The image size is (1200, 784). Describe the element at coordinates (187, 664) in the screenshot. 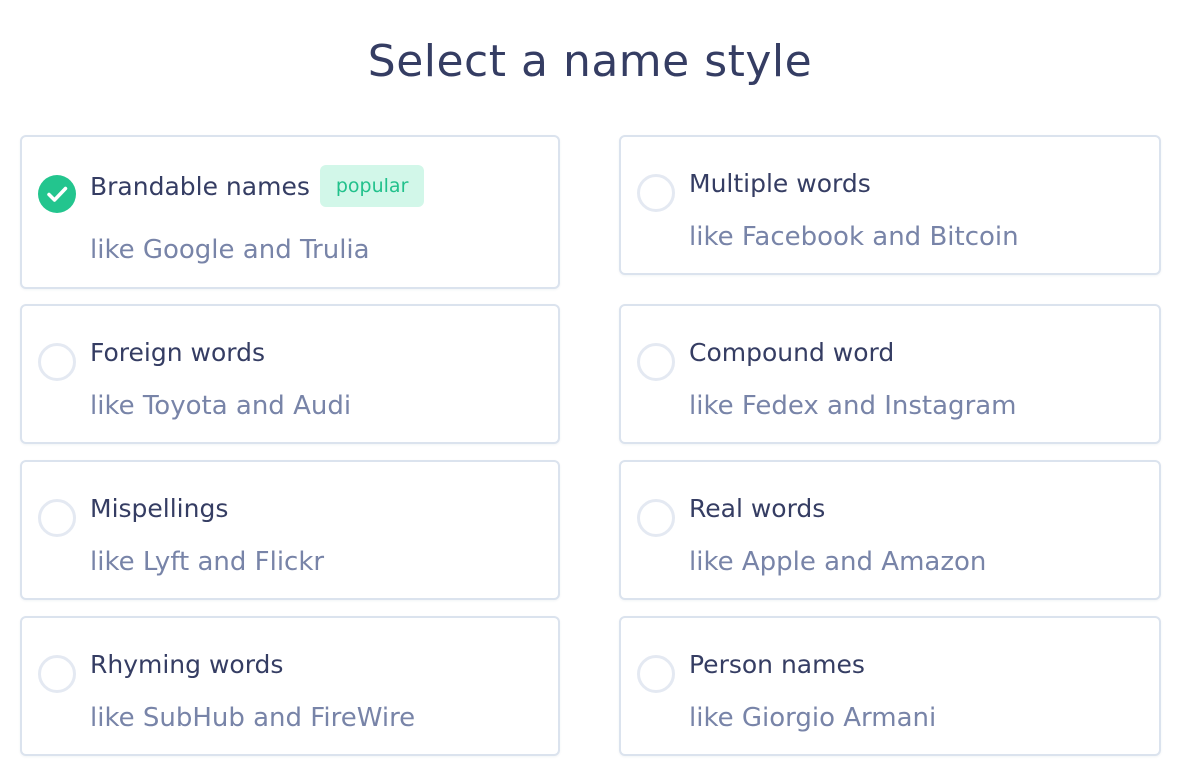

I see `option-label: Rhyming words` at that location.